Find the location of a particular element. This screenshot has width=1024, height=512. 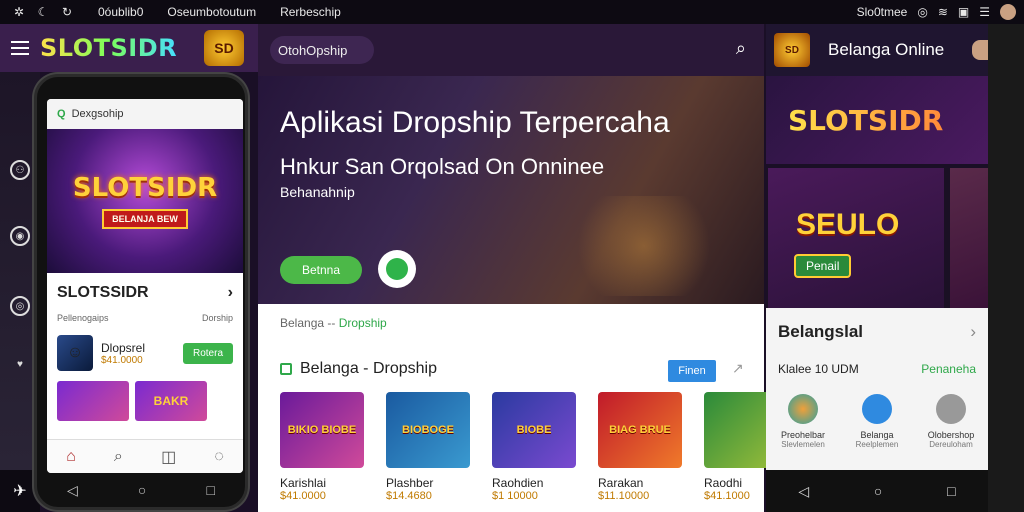

heart-icon: ♥ is located at coordinates (20, 364).